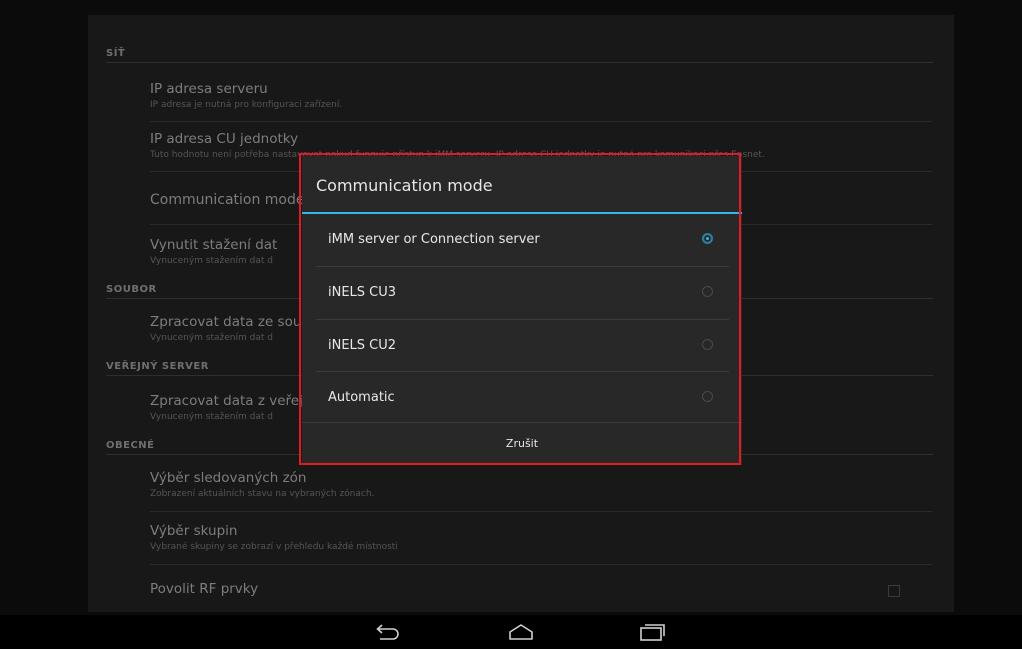 Image resolution: width=1022 pixels, height=649 pixels. What do you see at coordinates (519, 62) in the screenshot?
I see `section-divider` at bounding box center [519, 62].